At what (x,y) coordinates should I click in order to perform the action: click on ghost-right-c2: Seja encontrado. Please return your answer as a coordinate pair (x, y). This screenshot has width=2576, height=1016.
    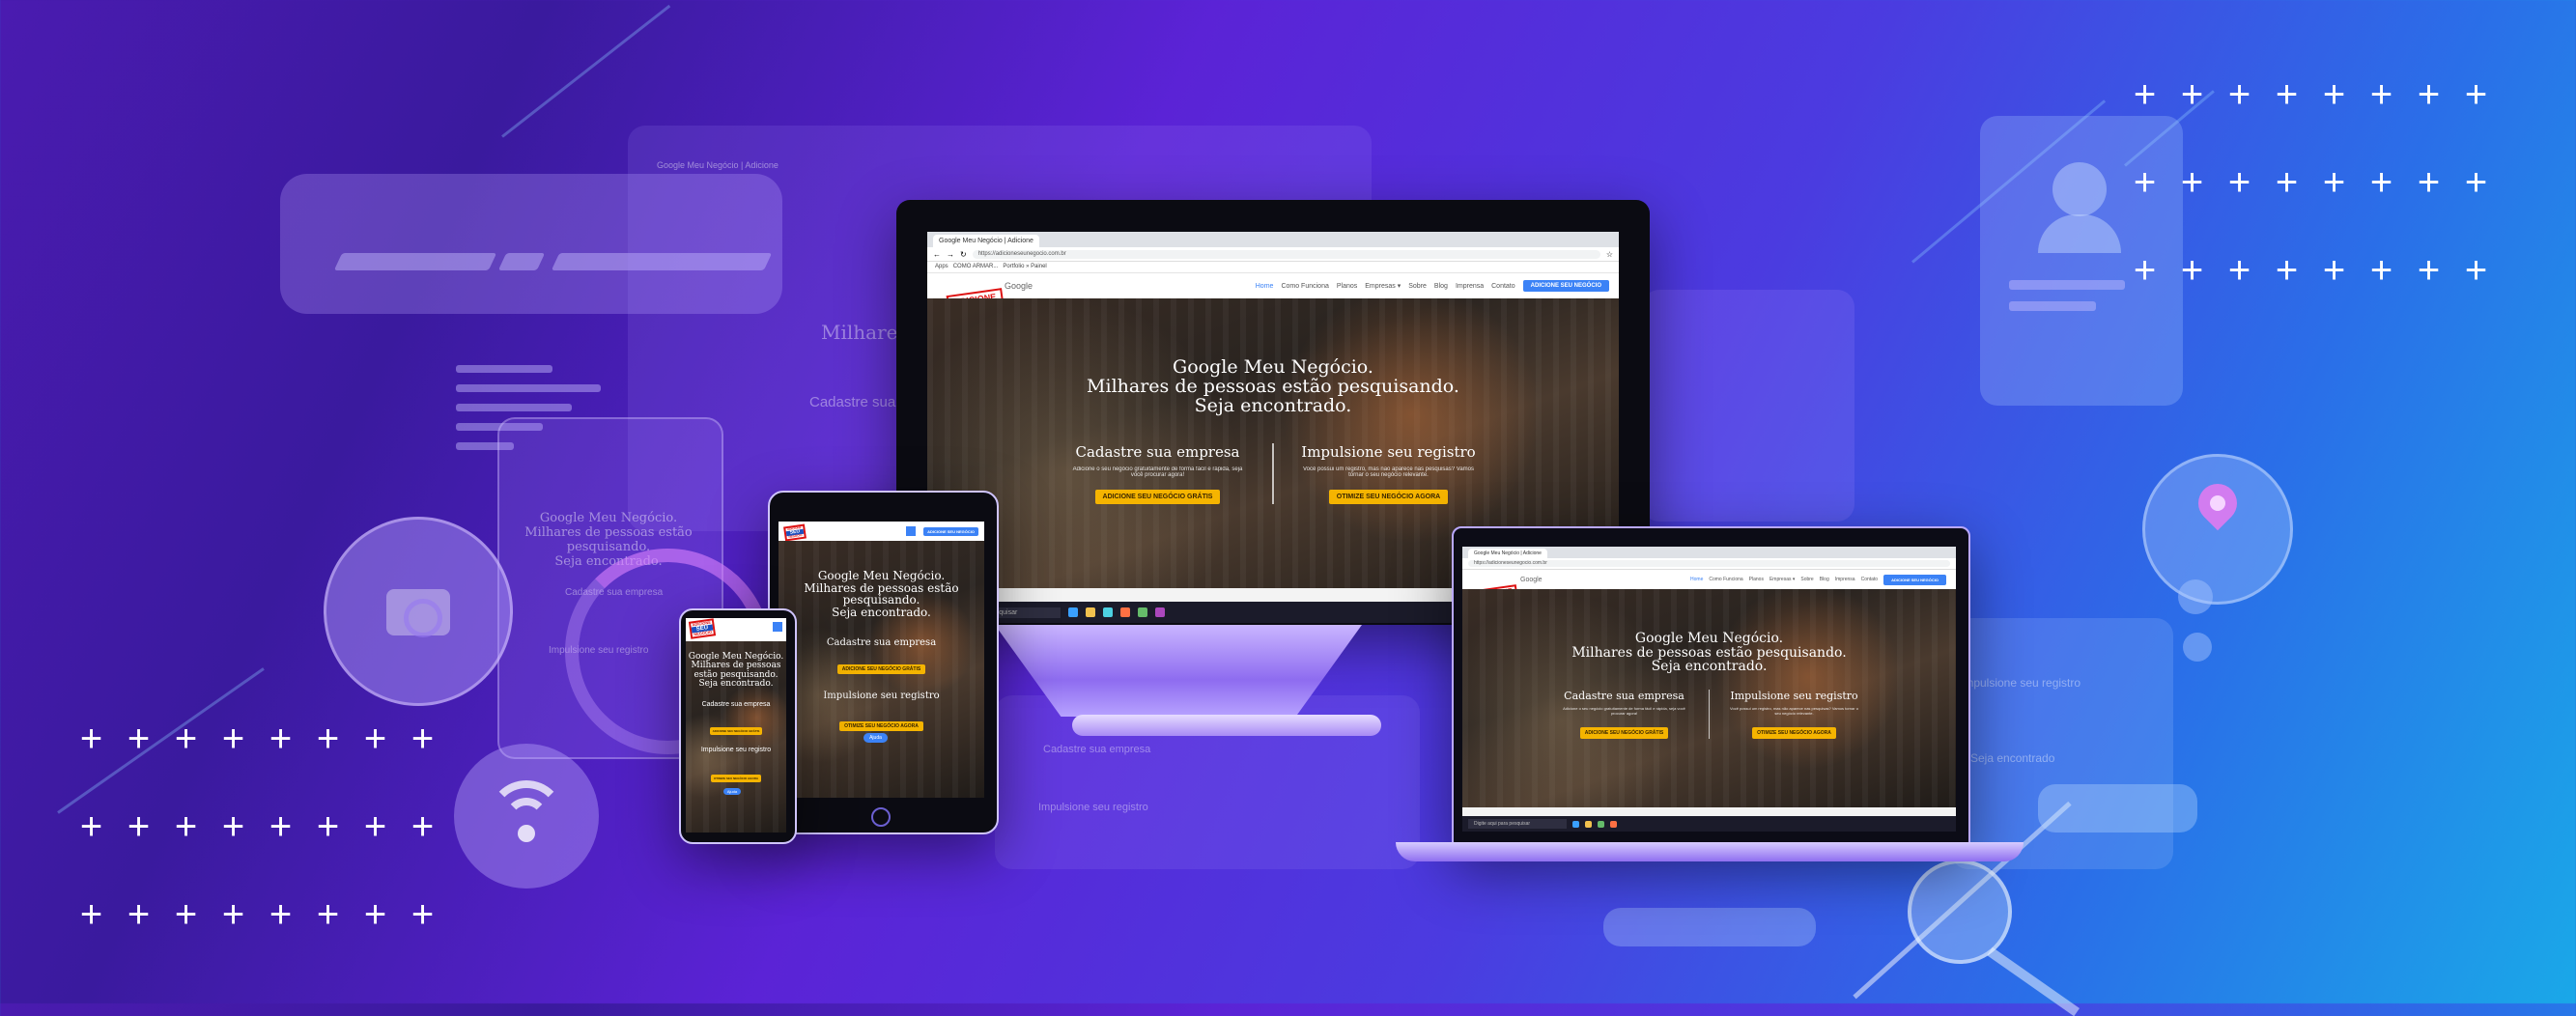
    Looking at the image, I should click on (2012, 758).